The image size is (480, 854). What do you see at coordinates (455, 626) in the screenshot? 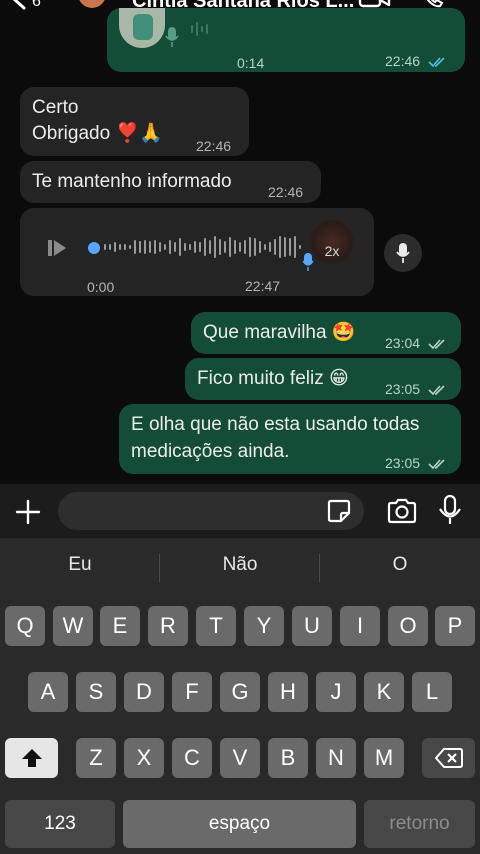
I see `key-p: P` at bounding box center [455, 626].